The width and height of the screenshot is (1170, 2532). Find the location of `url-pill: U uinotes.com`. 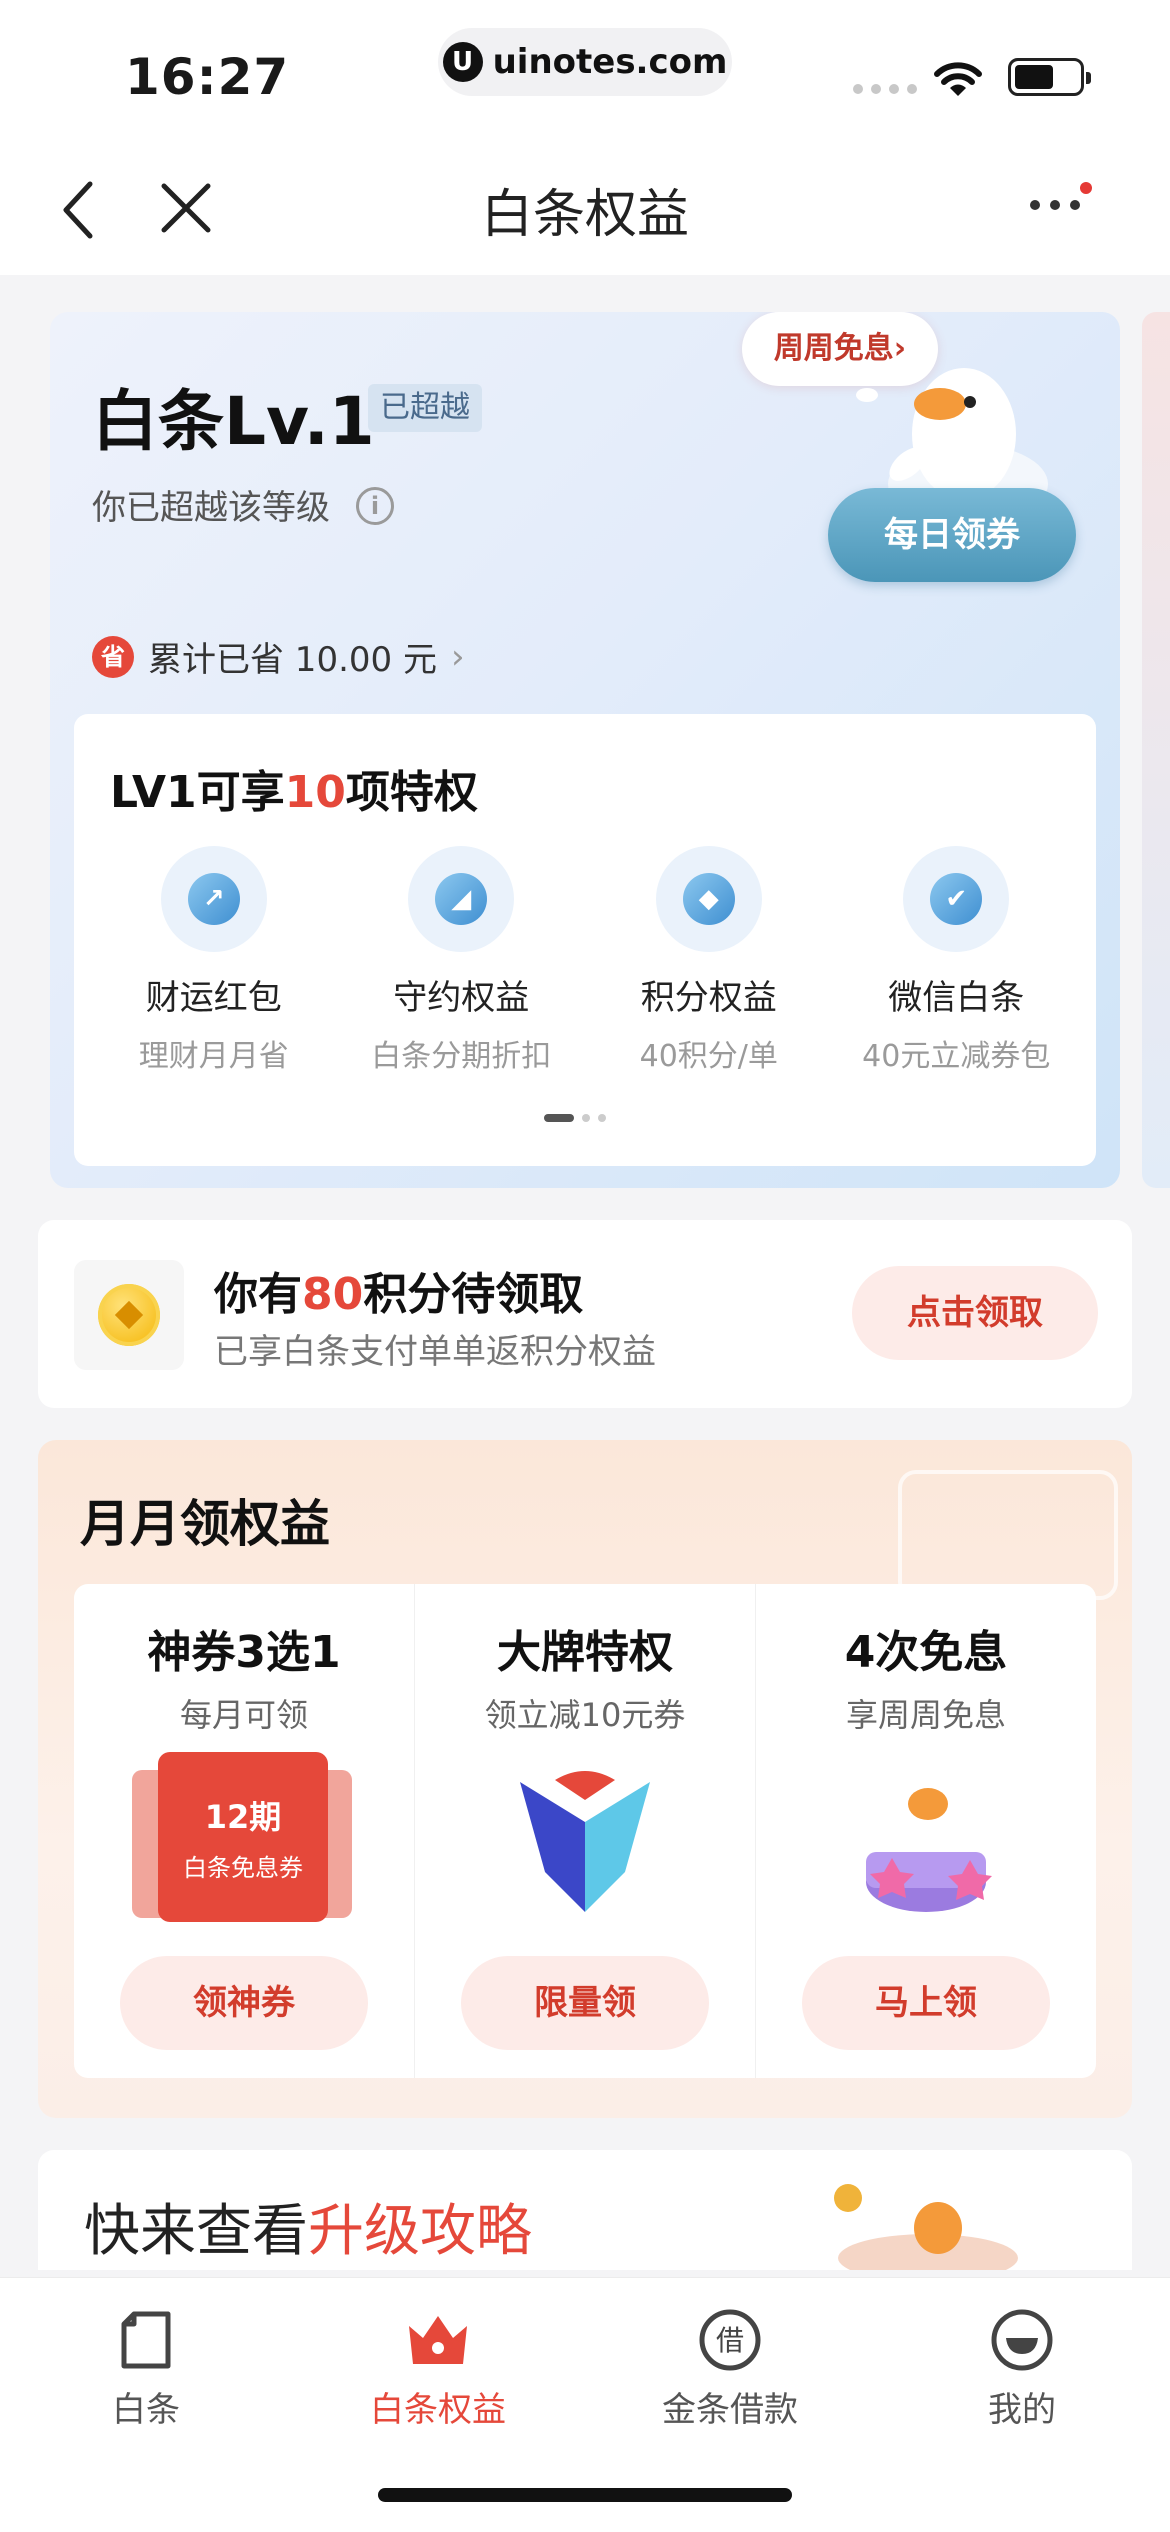

url-pill: U uinotes.com is located at coordinates (585, 62).